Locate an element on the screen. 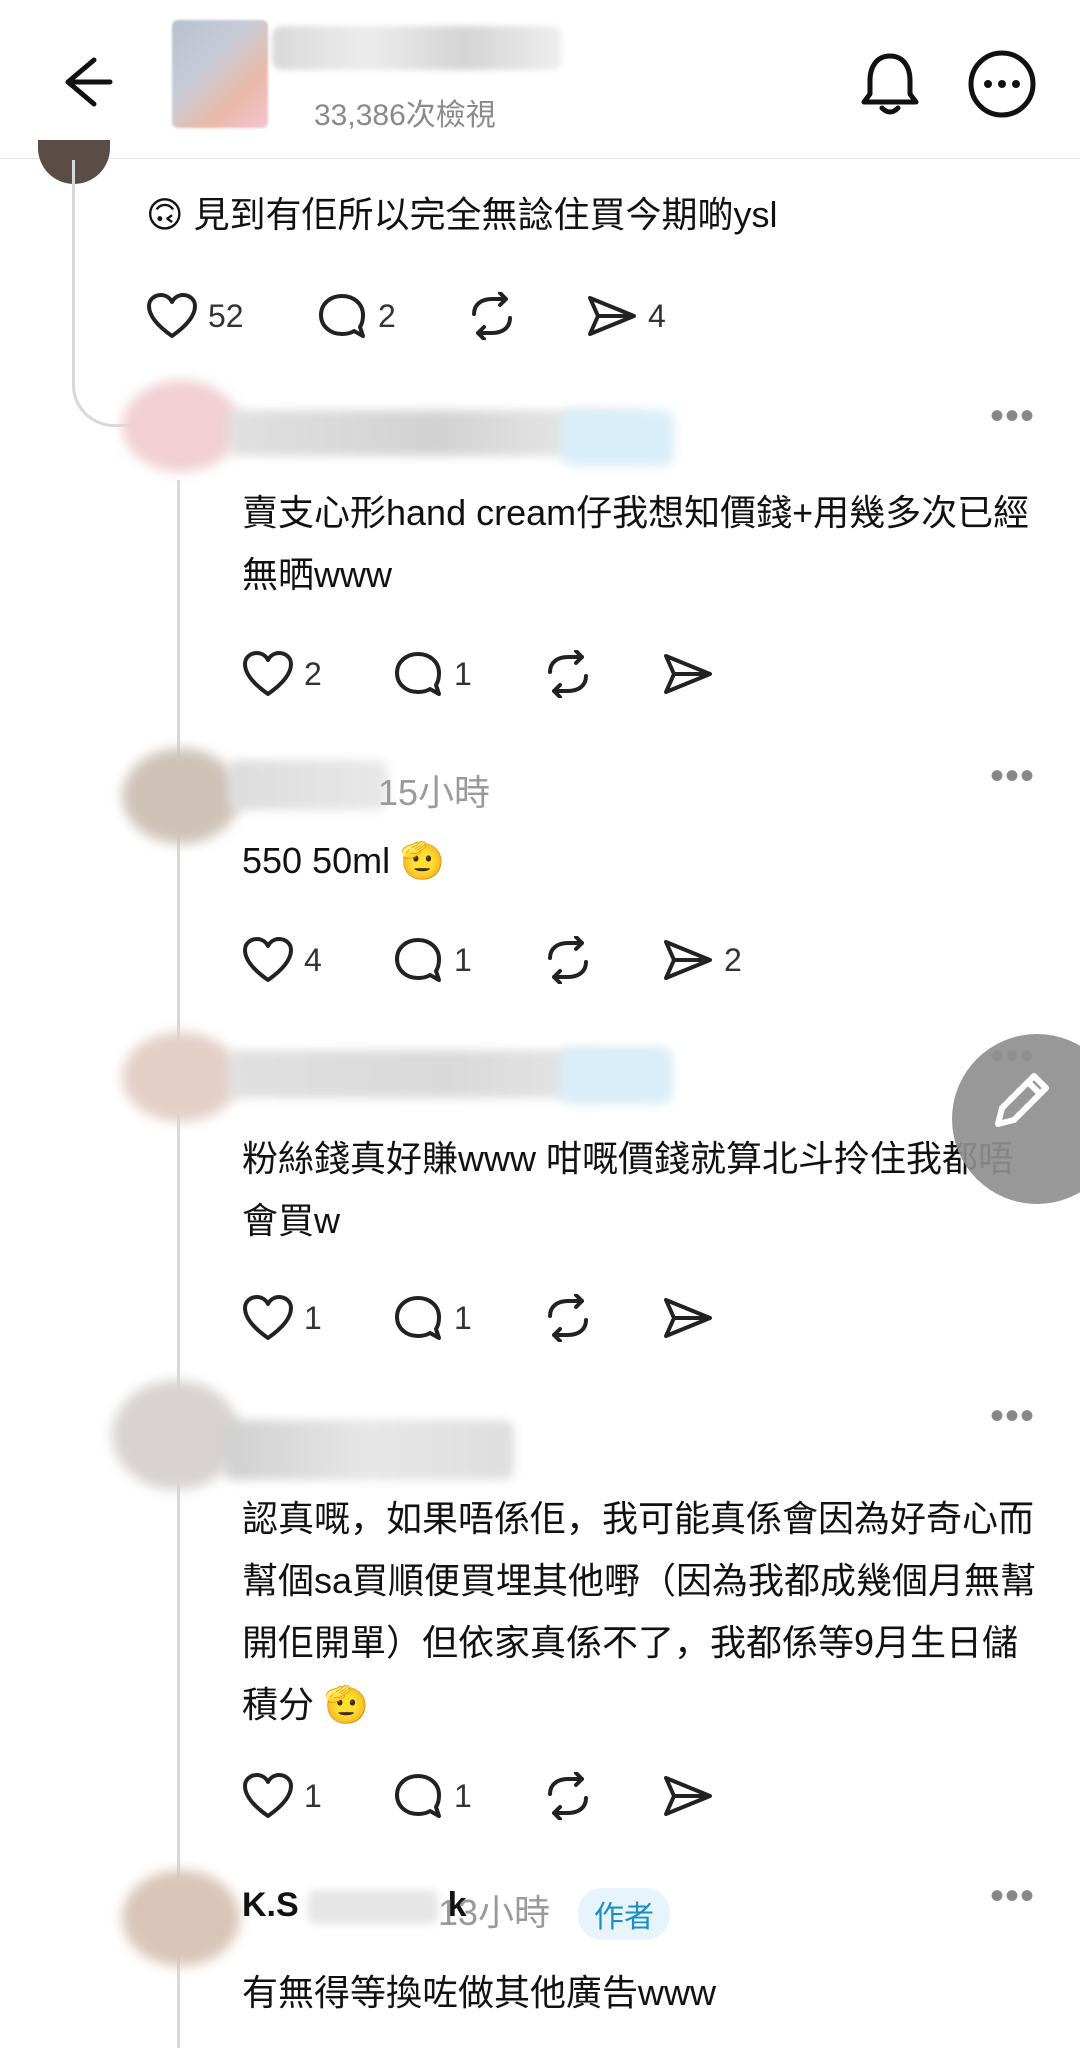 The height and width of the screenshot is (2048, 1080). share-button: 4 is located at coordinates (626, 316).